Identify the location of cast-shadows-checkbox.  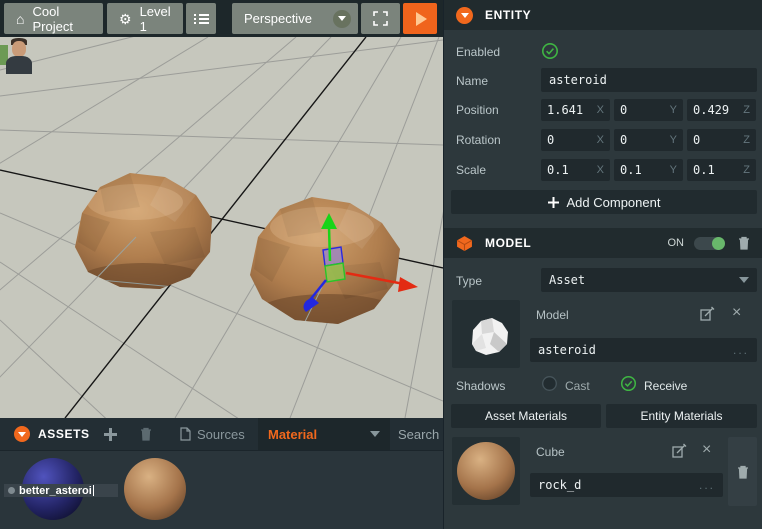
(549, 383).